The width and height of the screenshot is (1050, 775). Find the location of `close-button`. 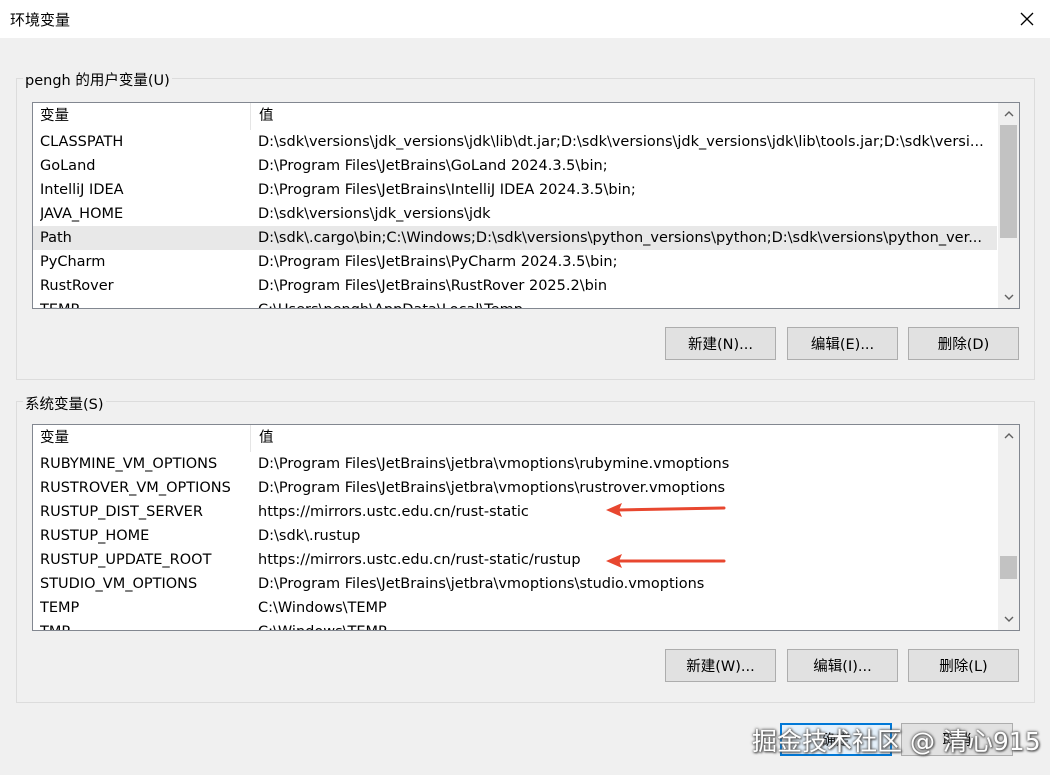

close-button is located at coordinates (1027, 19).